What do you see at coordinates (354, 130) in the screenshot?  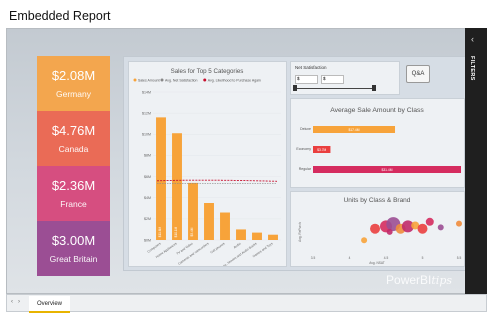 I see `bar-data-label: $17.4M` at bounding box center [354, 130].